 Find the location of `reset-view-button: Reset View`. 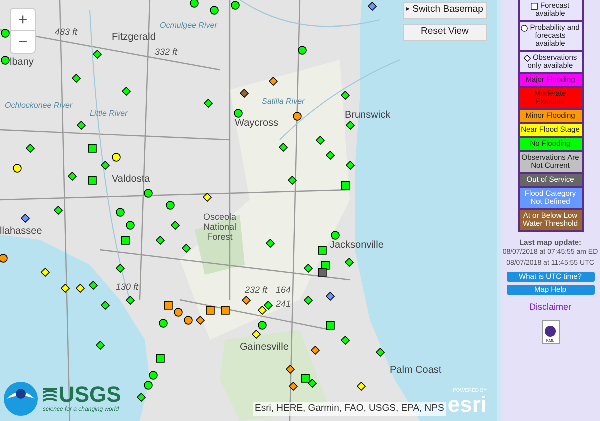

reset-view-button: Reset View is located at coordinates (445, 32).